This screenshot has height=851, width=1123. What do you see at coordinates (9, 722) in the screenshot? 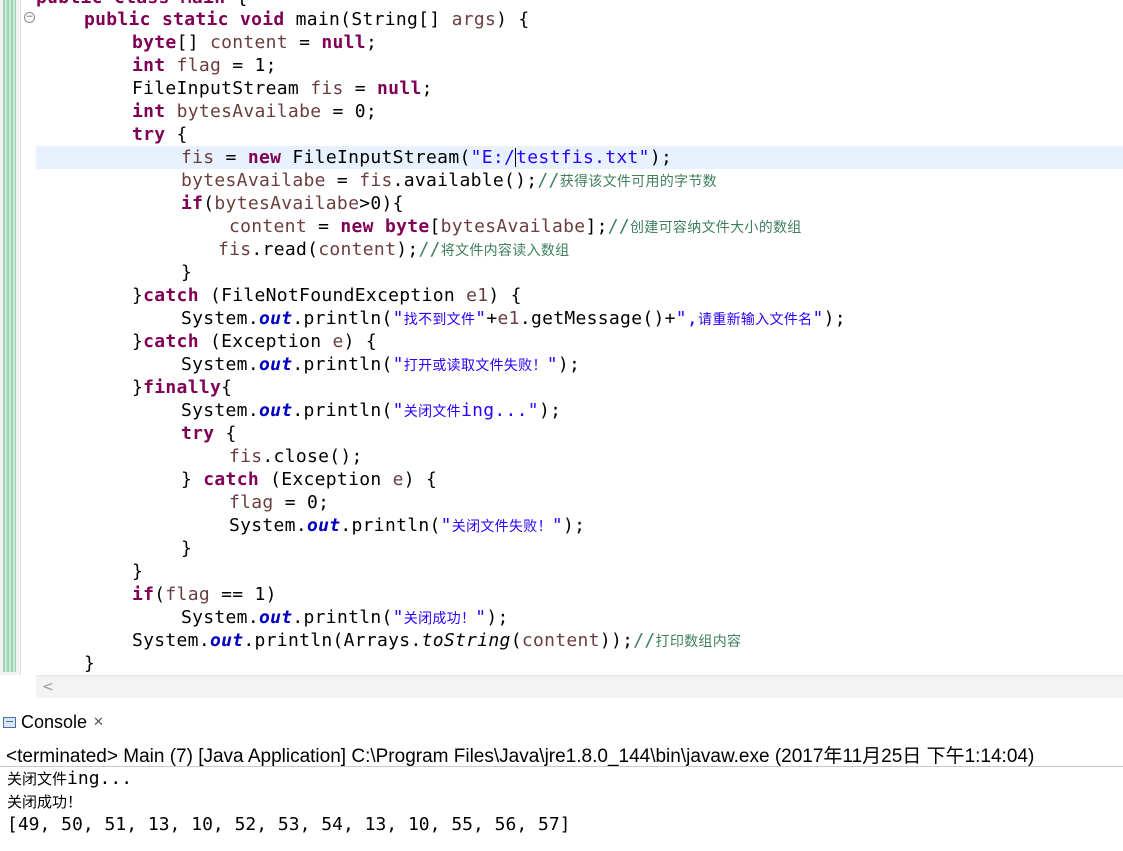
I see `console-icon` at bounding box center [9, 722].